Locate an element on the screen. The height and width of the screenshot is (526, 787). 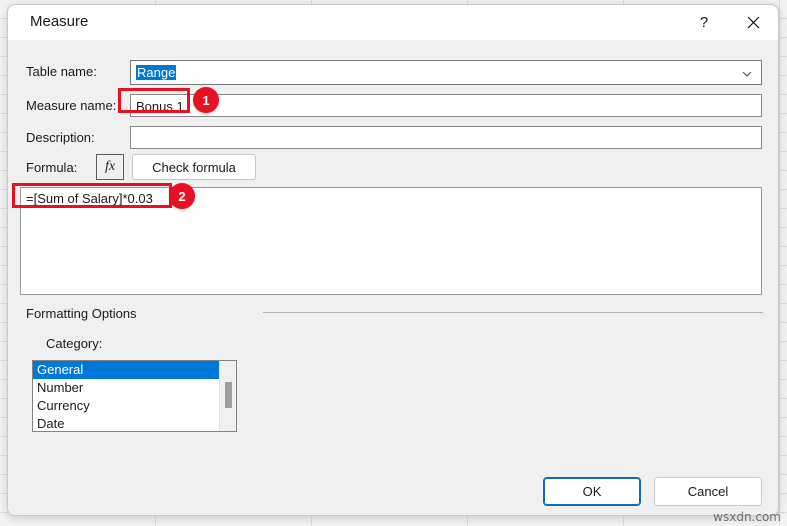
table-name-value: Range is located at coordinates (156, 72).